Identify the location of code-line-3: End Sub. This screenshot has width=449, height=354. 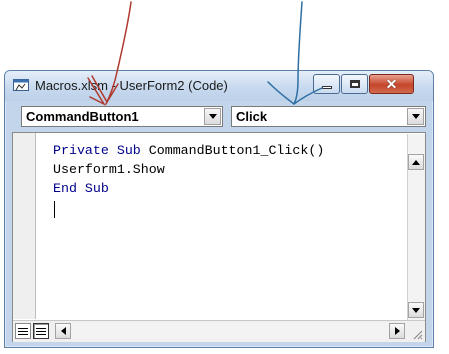
(188, 188).